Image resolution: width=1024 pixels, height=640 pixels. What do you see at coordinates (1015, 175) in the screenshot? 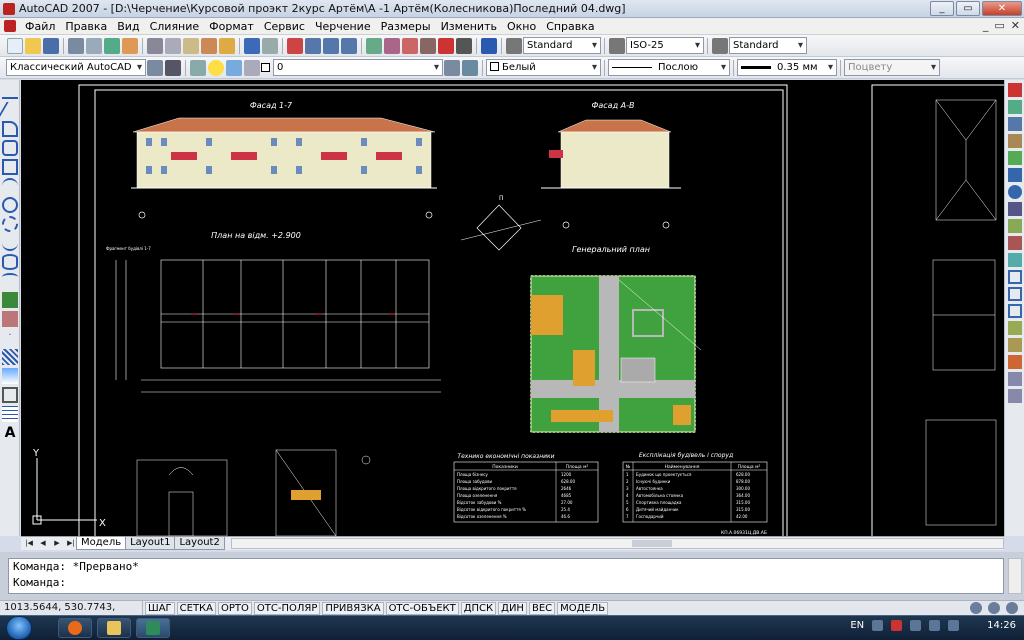
I see `move-icon` at bounding box center [1015, 175].